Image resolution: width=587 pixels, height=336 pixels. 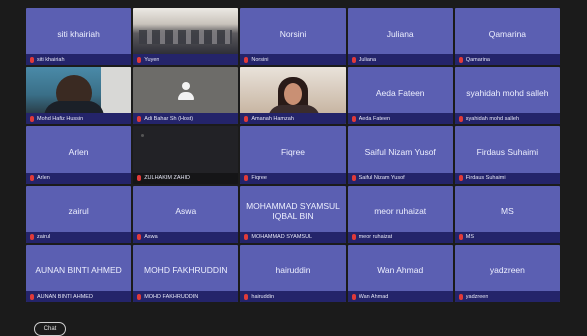 I want to click on participant-name: MOHD FAKHRUDDIN, so click(x=185, y=270).